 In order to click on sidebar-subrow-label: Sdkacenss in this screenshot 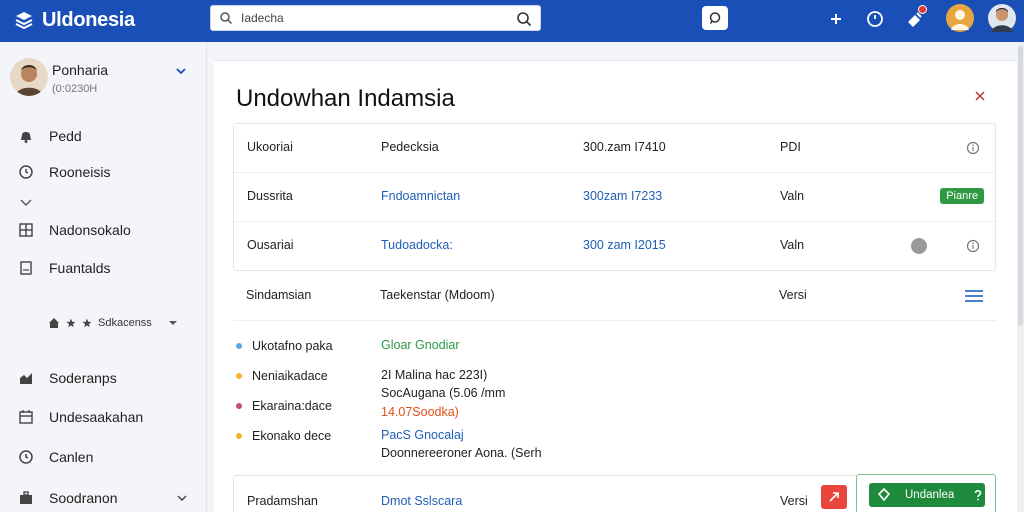, I will do `click(125, 323)`.